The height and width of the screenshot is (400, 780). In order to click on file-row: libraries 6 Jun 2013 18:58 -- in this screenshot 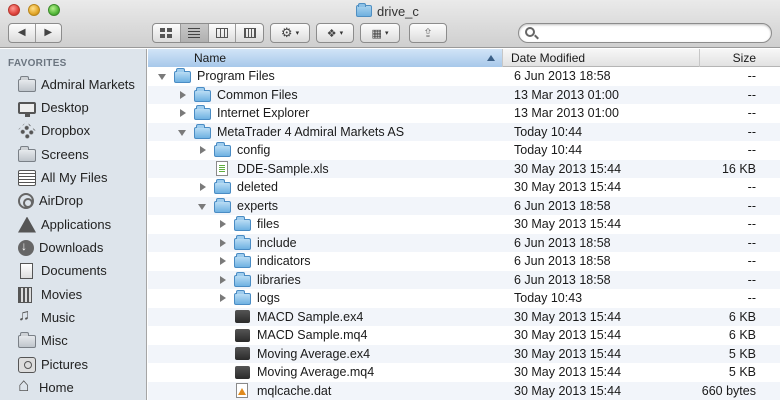, I will do `click(464, 279)`.